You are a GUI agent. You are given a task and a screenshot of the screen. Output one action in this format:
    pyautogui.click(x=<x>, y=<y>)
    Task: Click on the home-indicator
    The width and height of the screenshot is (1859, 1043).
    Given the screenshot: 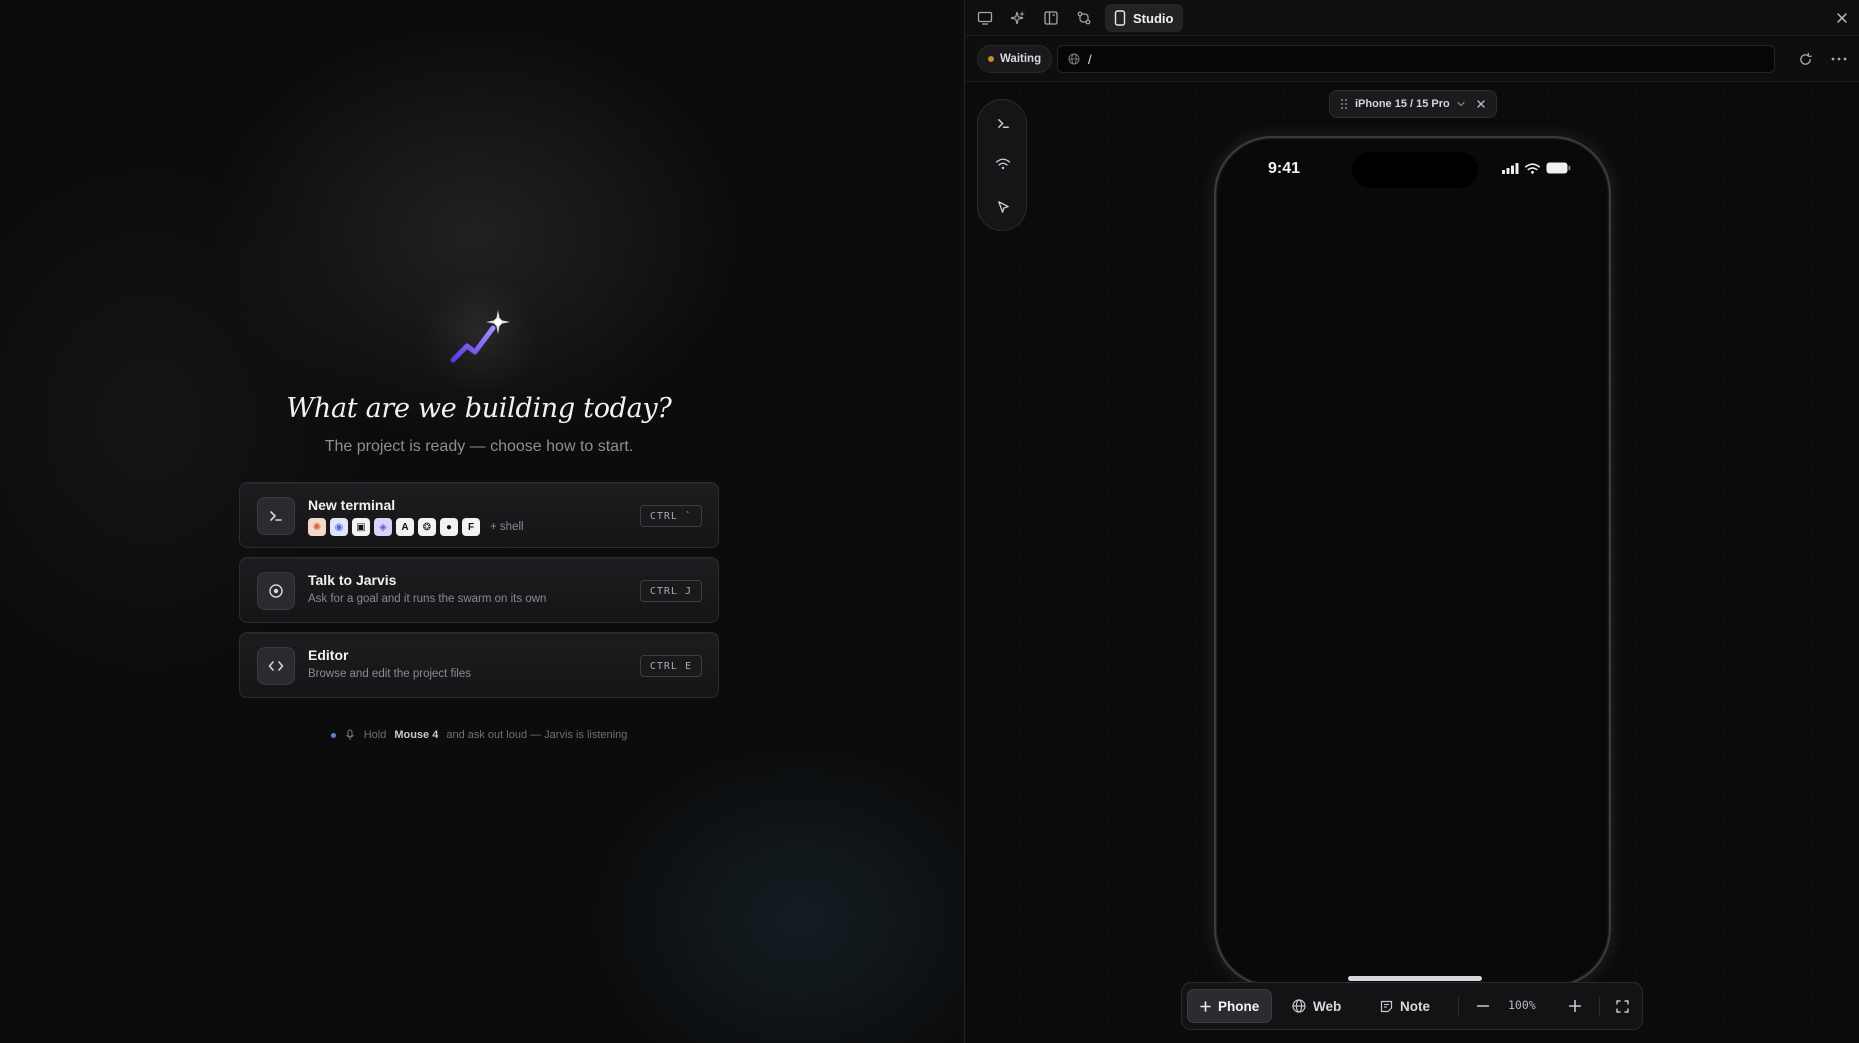 What is the action you would take?
    pyautogui.click(x=1415, y=978)
    